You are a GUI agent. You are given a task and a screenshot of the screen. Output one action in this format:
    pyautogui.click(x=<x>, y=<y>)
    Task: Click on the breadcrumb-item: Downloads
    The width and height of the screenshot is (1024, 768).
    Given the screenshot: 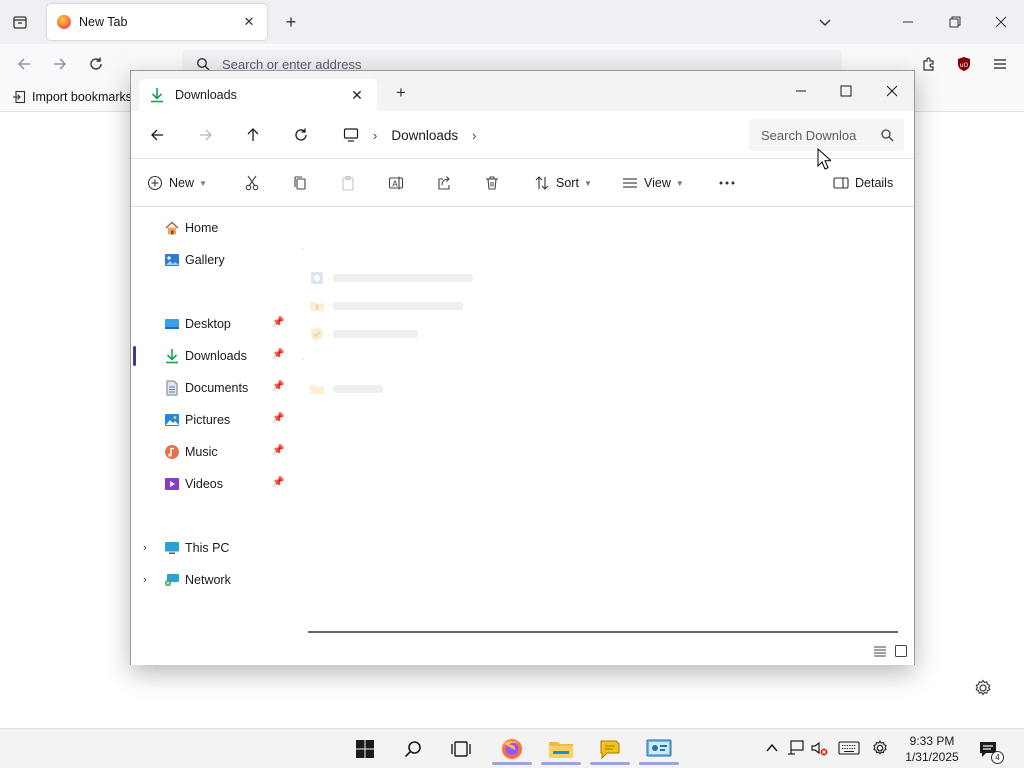 What is the action you would take?
    pyautogui.click(x=424, y=135)
    